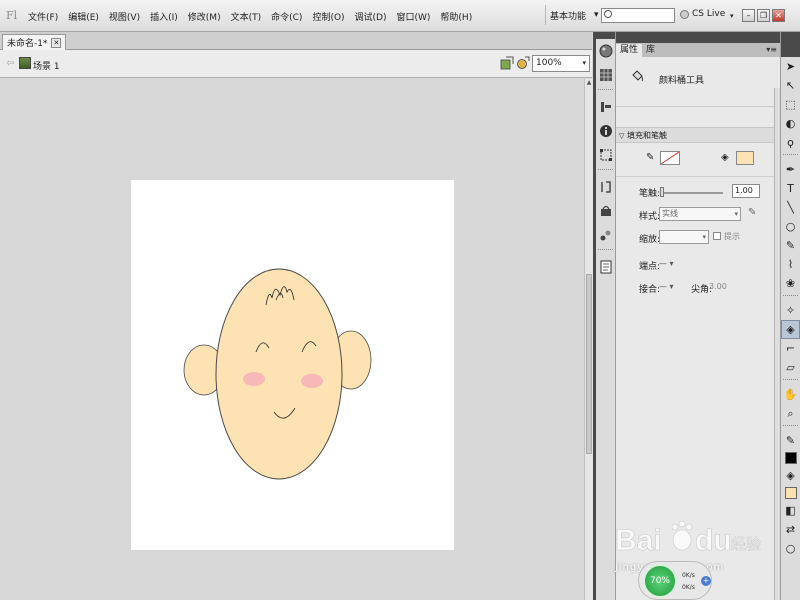 The width and height of the screenshot is (800, 600). What do you see at coordinates (279, 374) in the screenshot?
I see `face` at bounding box center [279, 374].